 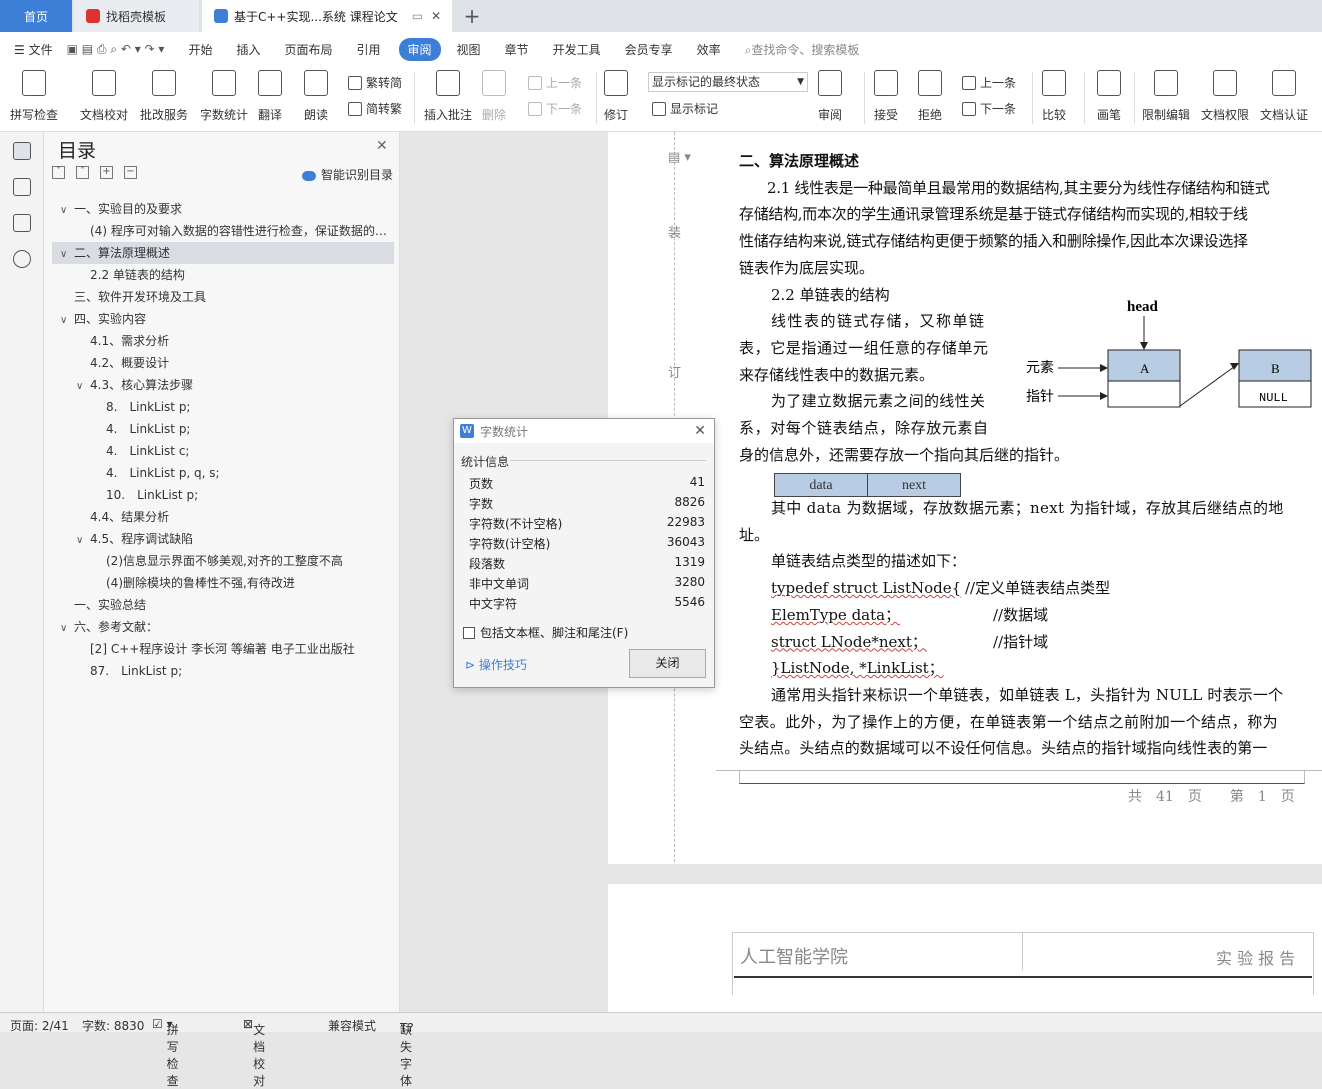 What do you see at coordinates (369, 49) in the screenshot?
I see `menu-reference: 引用` at bounding box center [369, 49].